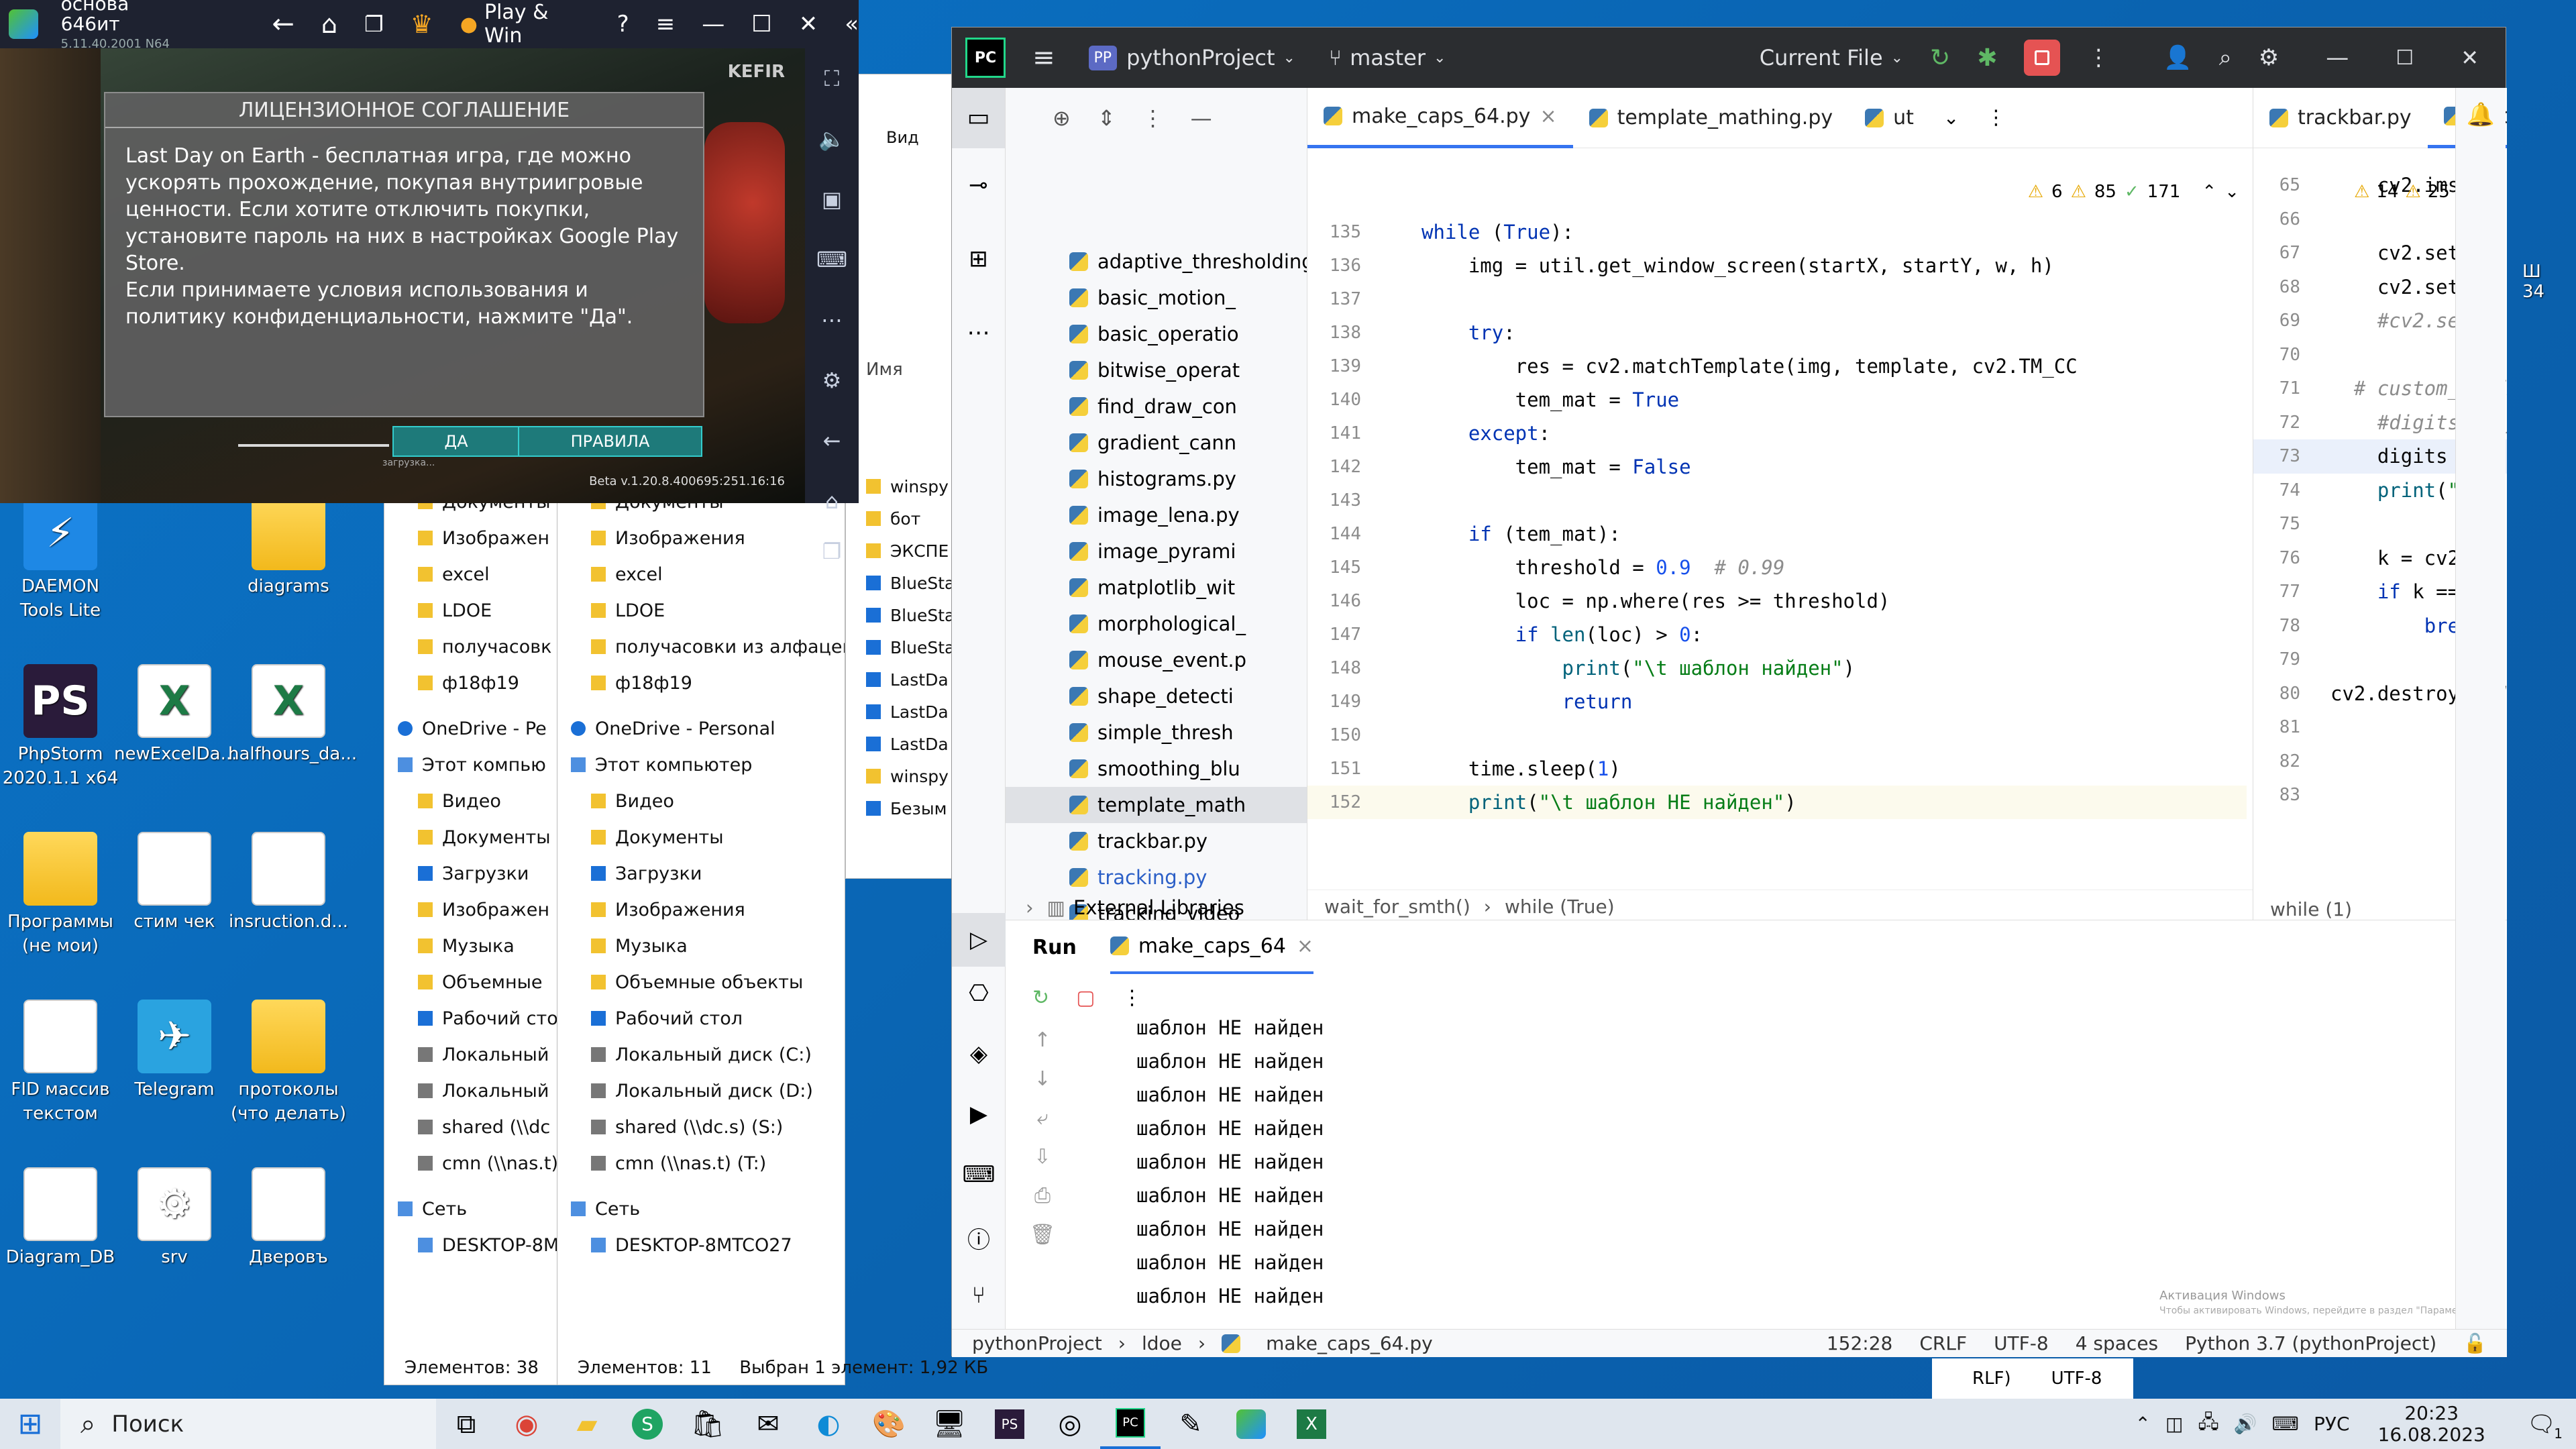 The height and width of the screenshot is (1449, 2576). I want to click on code-line: 144 if (tem_mat):, so click(1777, 534).